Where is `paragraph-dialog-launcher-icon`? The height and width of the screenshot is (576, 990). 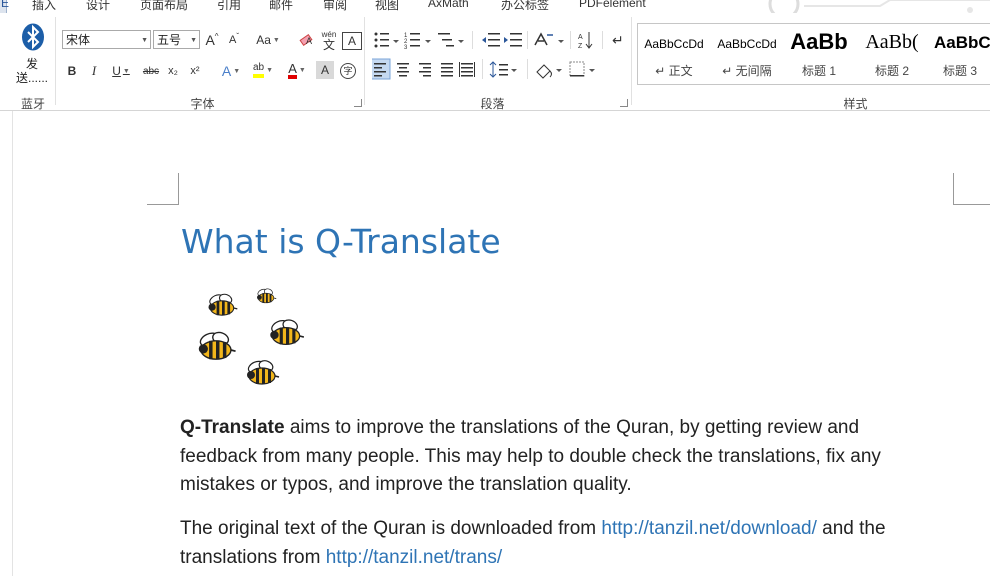
paragraph-dialog-launcher-icon is located at coordinates (624, 103).